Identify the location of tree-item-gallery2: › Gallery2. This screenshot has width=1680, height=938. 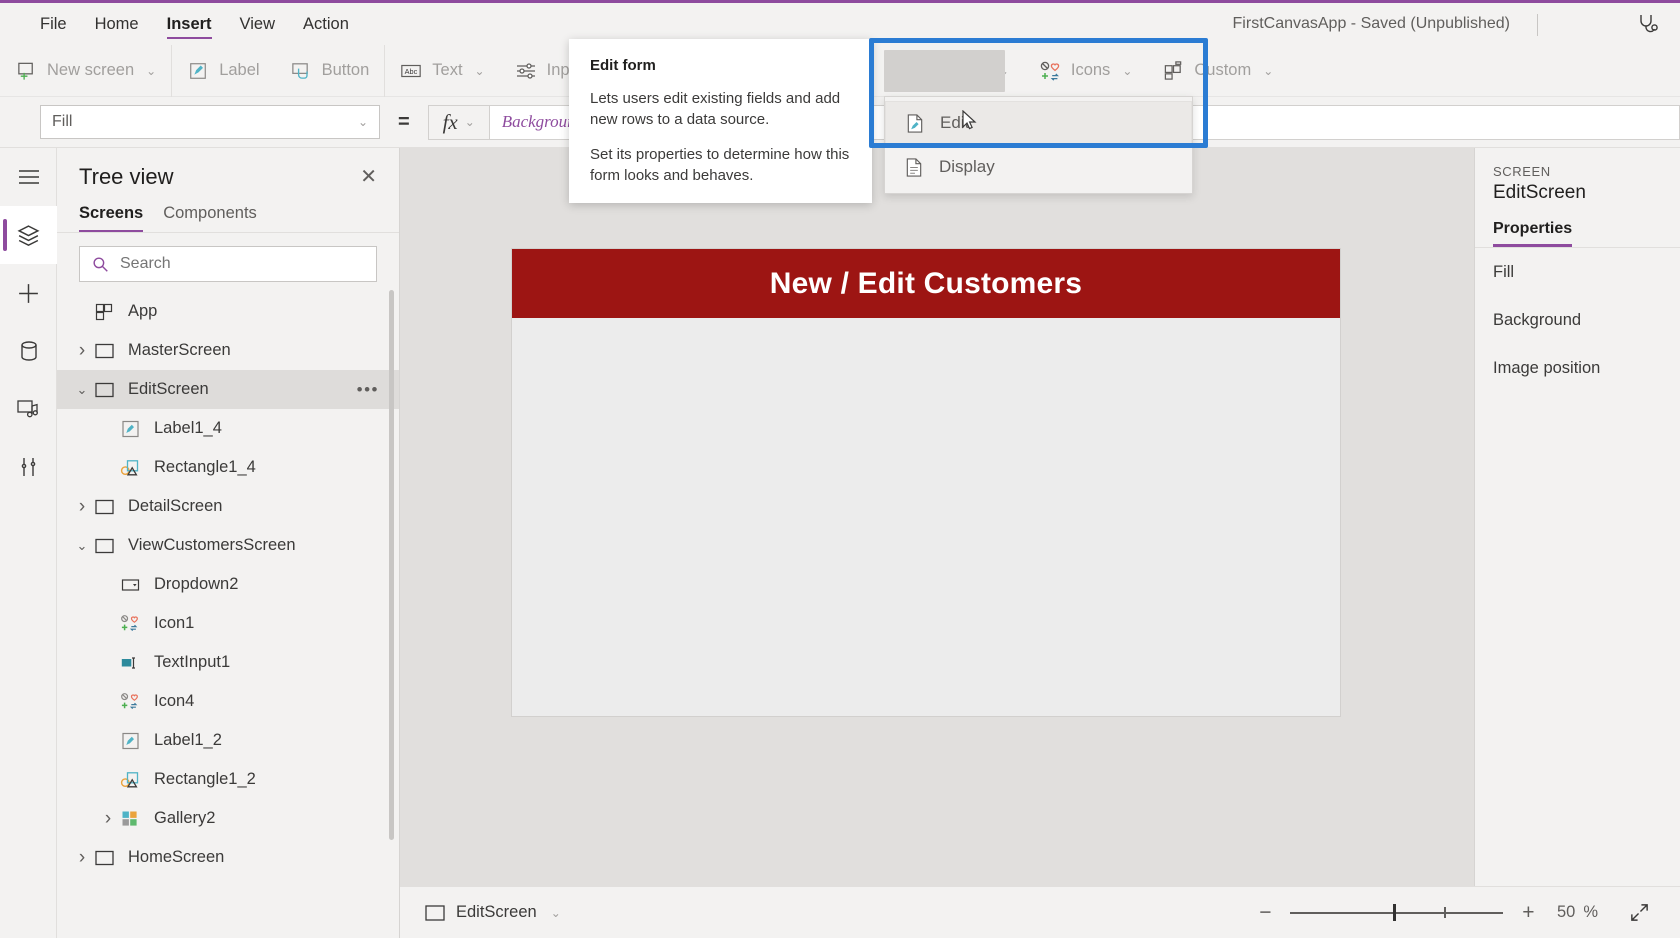
(228, 818).